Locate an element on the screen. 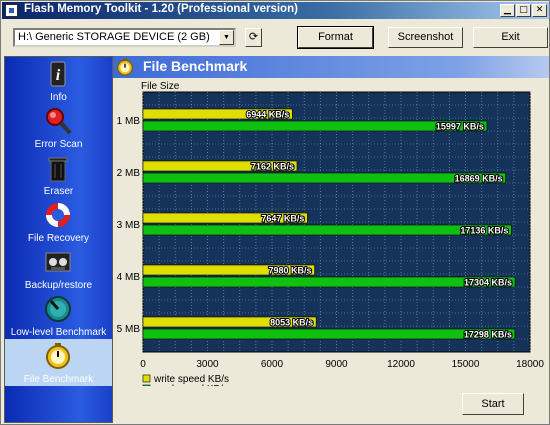 The image size is (550, 425). bar-value-label: 7162 KB/s is located at coordinates (272, 167).